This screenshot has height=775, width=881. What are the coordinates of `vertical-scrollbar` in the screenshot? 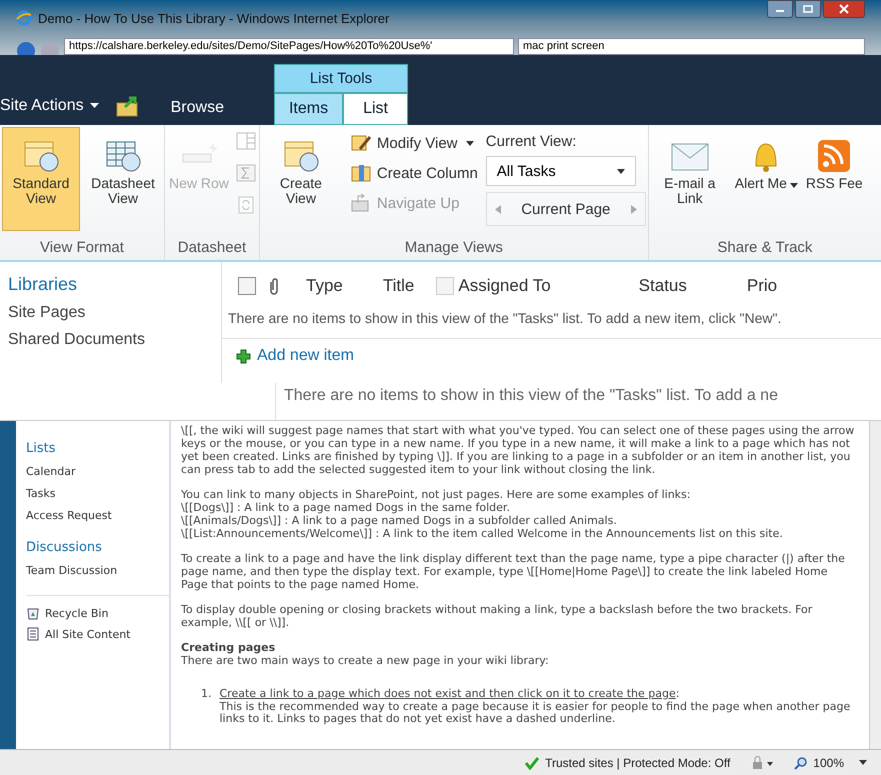 It's located at (875, 585).